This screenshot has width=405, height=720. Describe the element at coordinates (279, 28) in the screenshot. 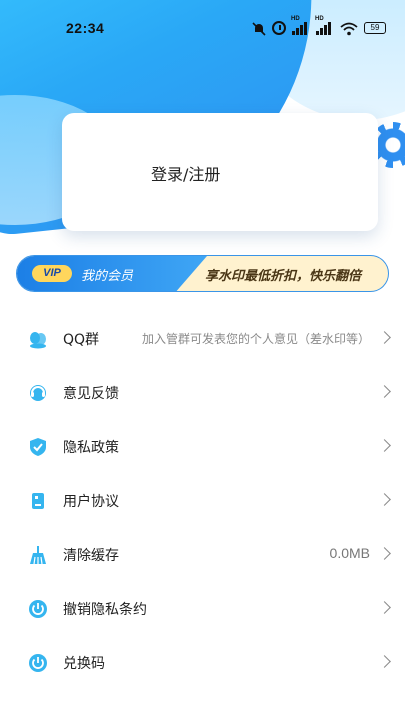

I see `alarm-icon` at that location.